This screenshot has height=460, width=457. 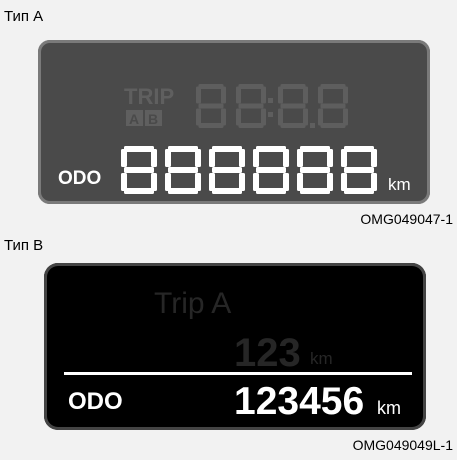 I want to click on type-a-figure-code: OMG049047-1, so click(x=406, y=219).